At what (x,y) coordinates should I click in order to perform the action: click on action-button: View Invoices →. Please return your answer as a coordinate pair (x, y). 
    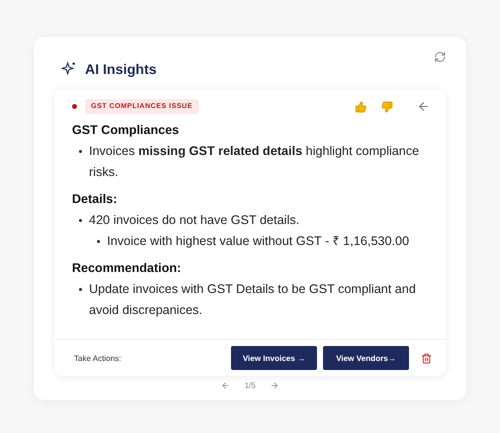
    Looking at the image, I should click on (274, 358).